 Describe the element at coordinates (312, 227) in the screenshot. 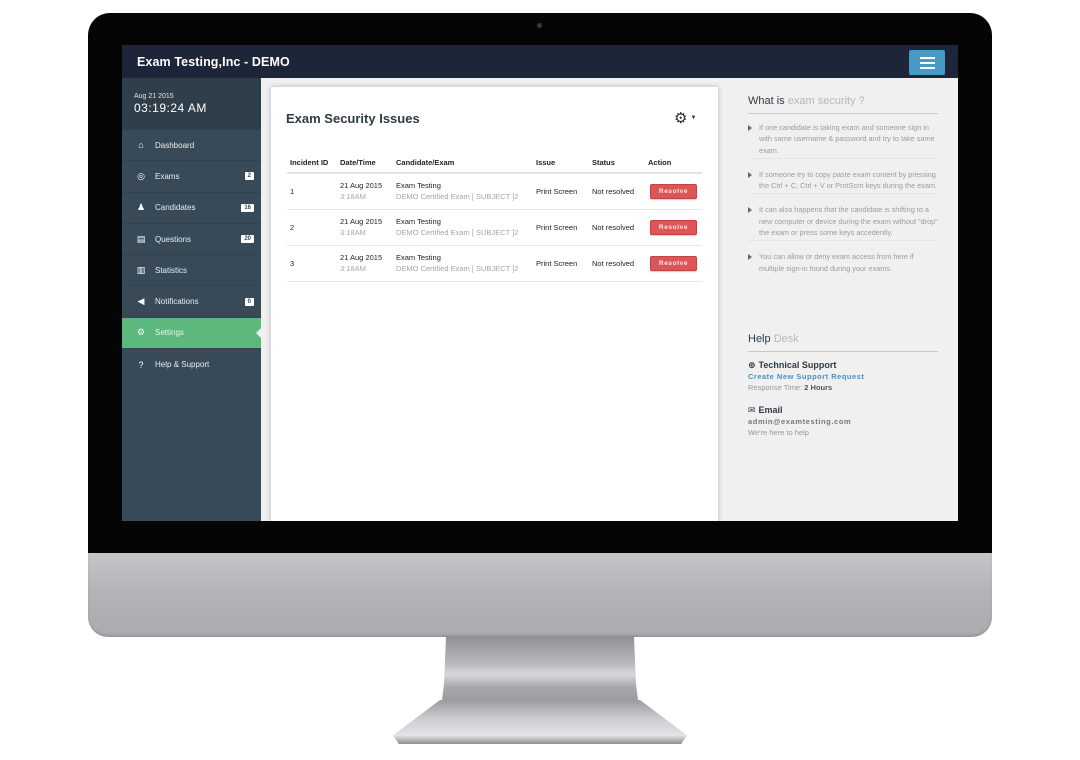

I see `incident-id: 2` at that location.